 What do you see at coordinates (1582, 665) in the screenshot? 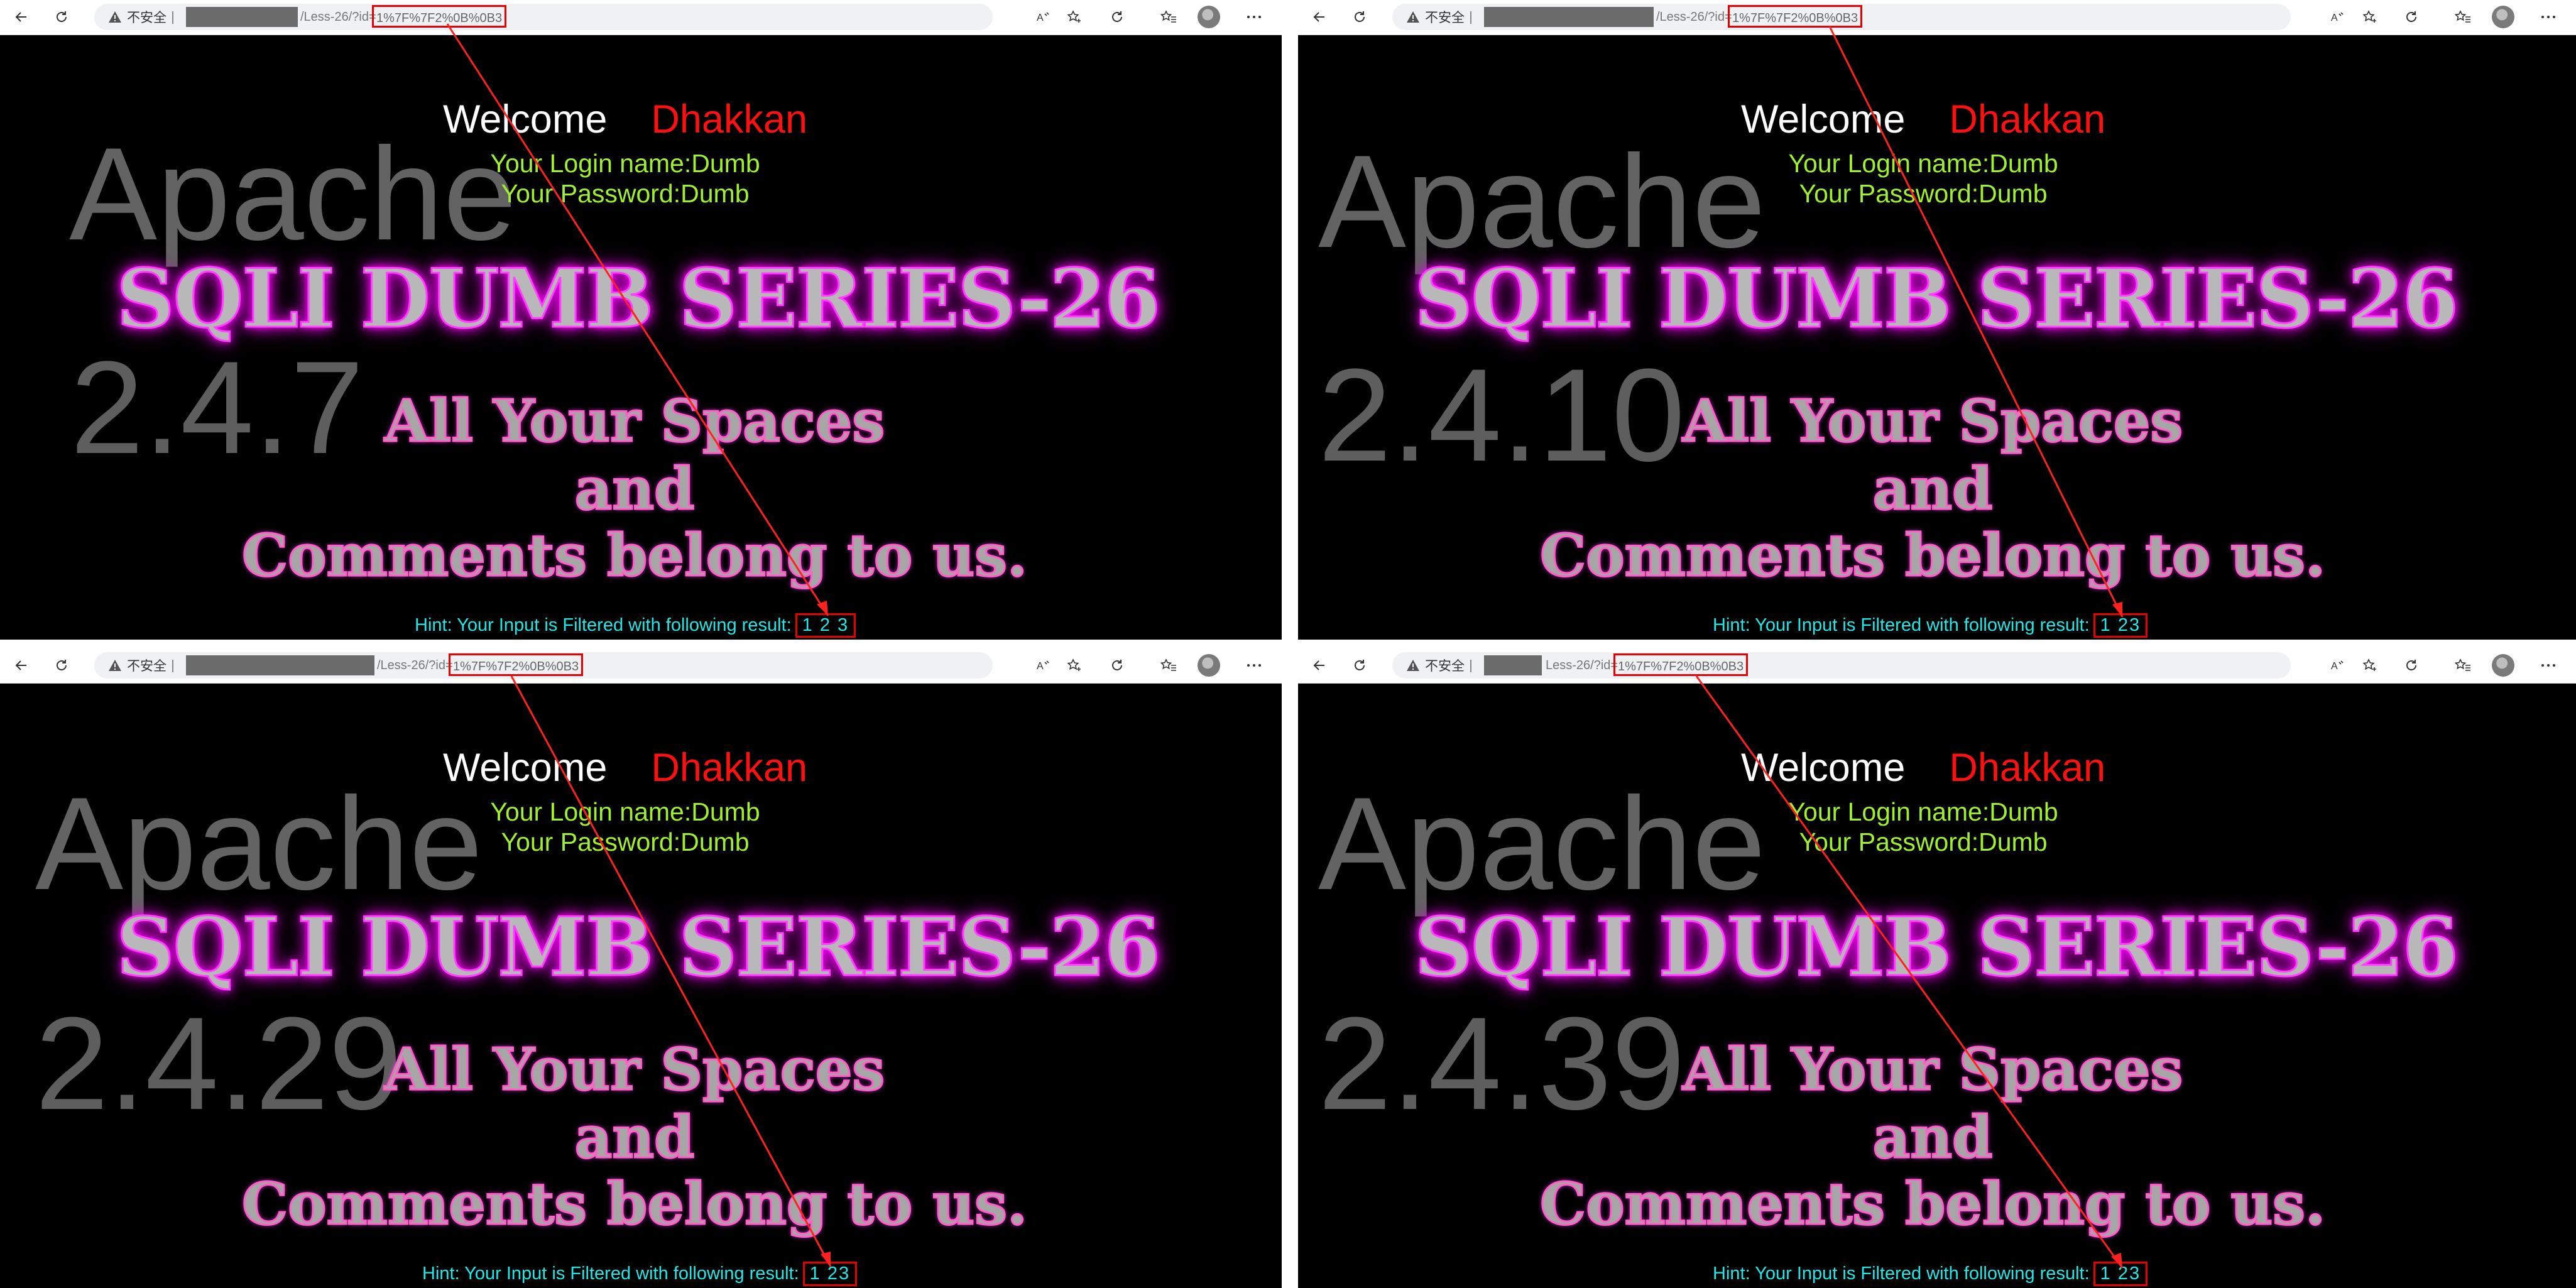
I see `url-path: Less-26/?id=` at bounding box center [1582, 665].